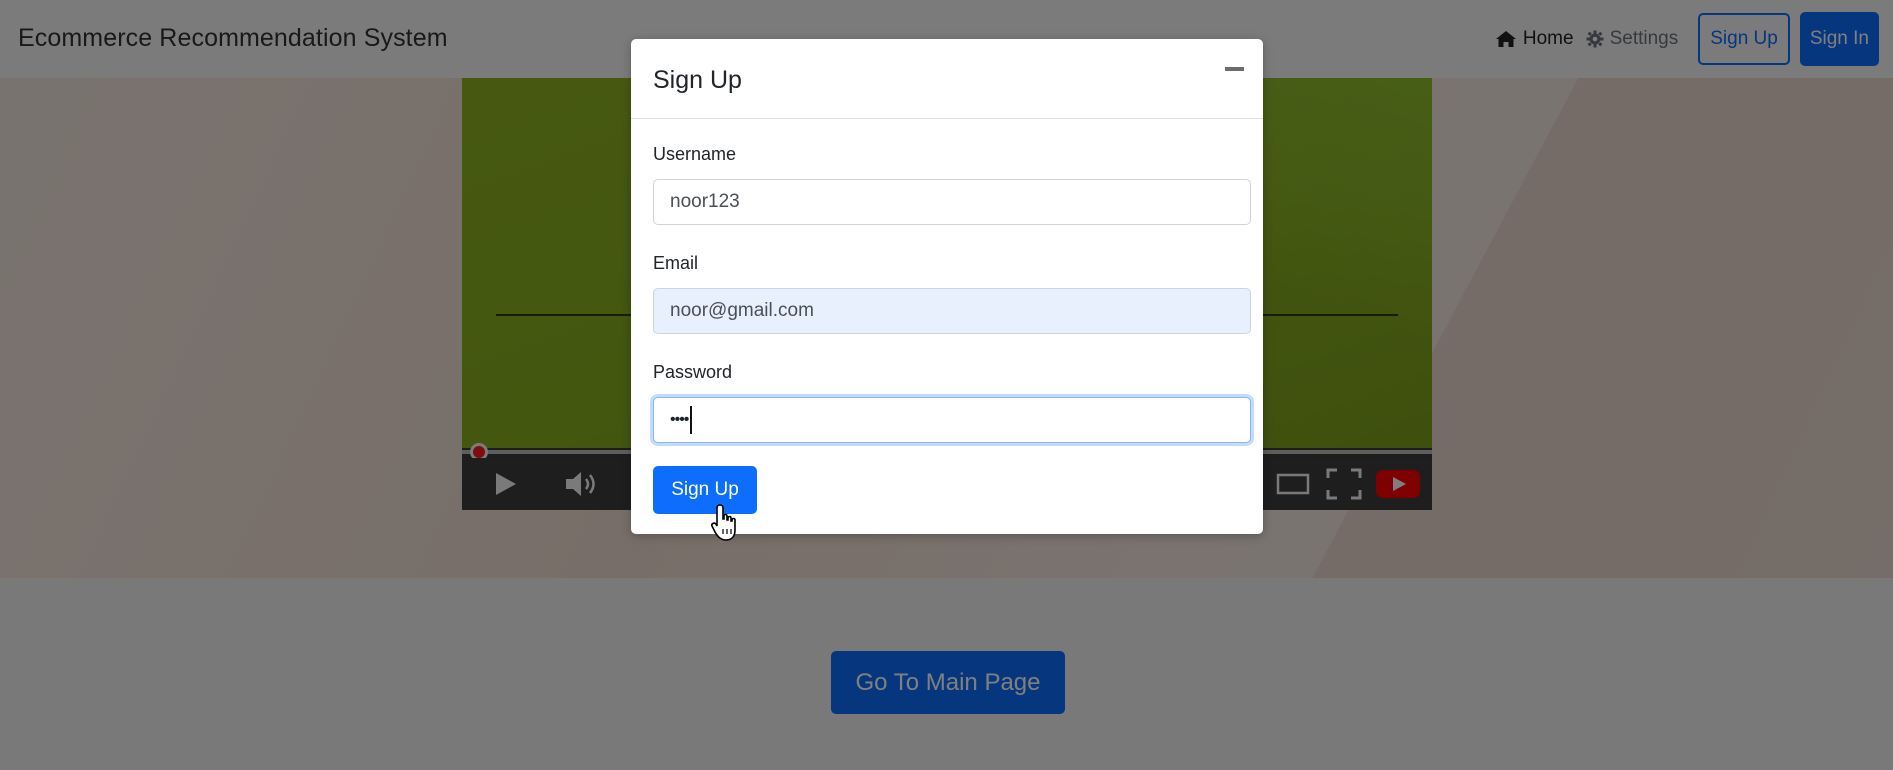  What do you see at coordinates (697, 80) in the screenshot?
I see `modal-title: Sign Up` at bounding box center [697, 80].